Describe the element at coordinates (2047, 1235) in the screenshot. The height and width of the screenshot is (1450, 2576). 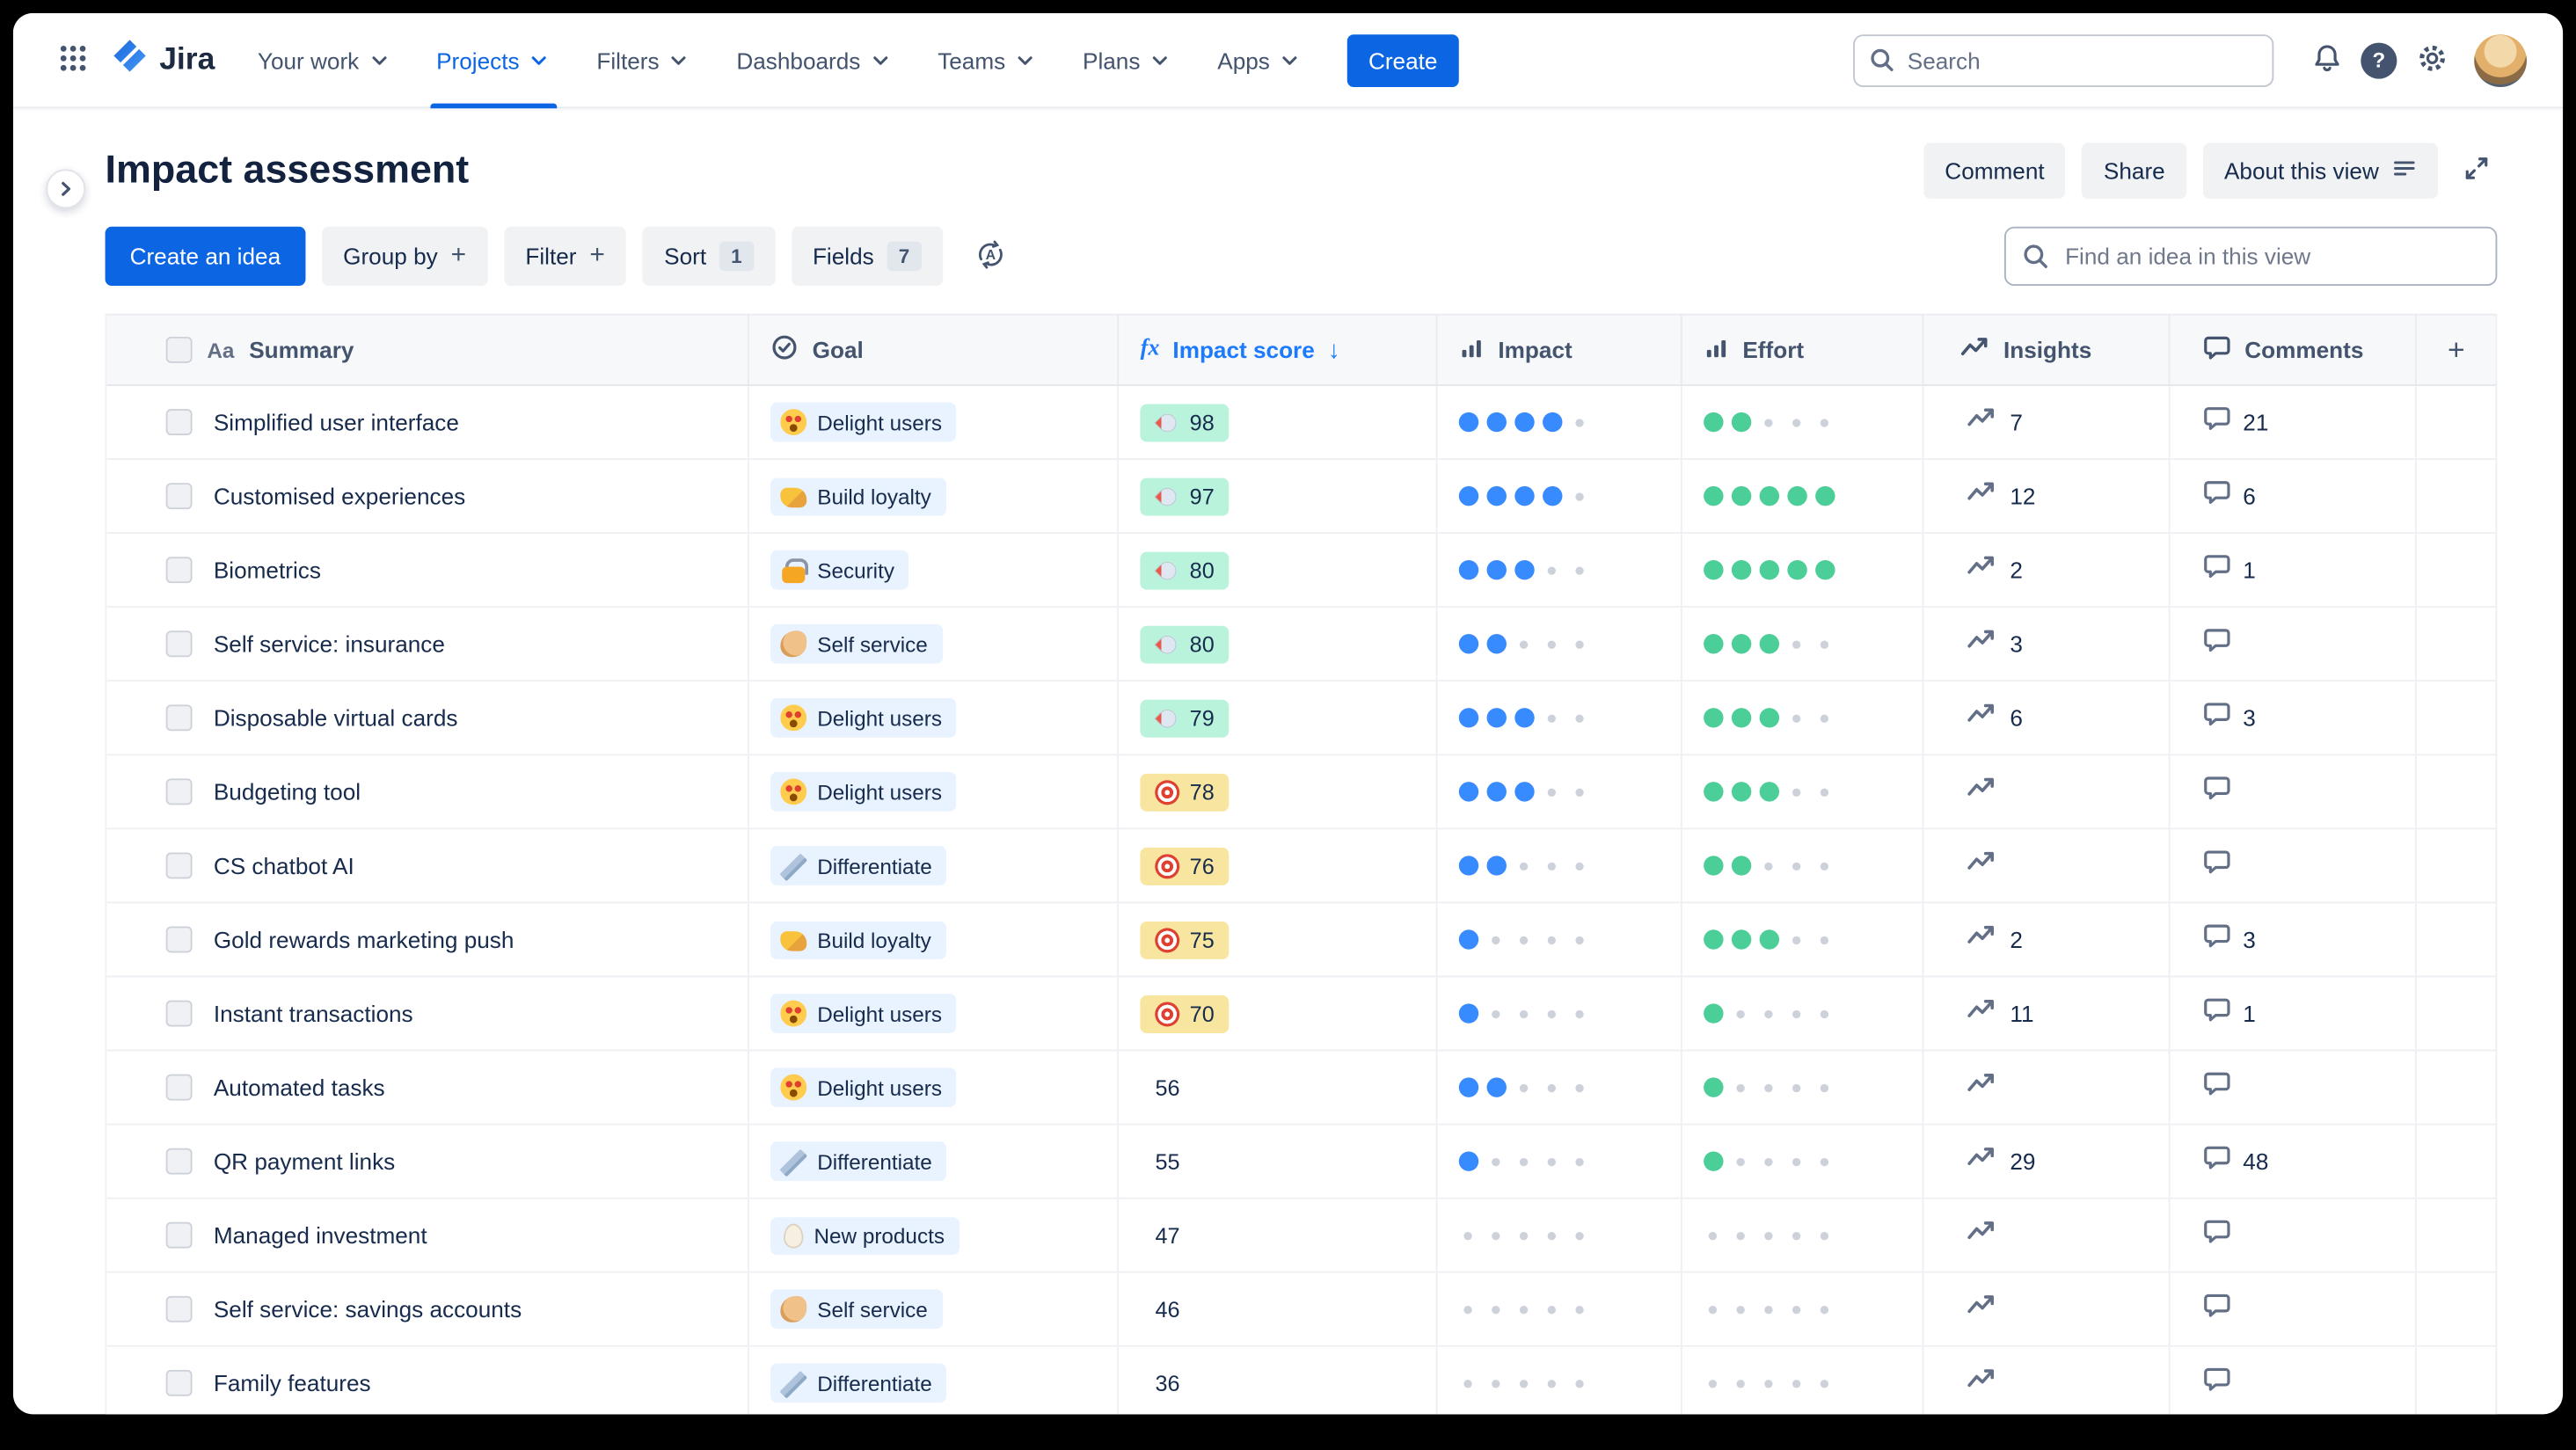
I see `insights-cell` at that location.